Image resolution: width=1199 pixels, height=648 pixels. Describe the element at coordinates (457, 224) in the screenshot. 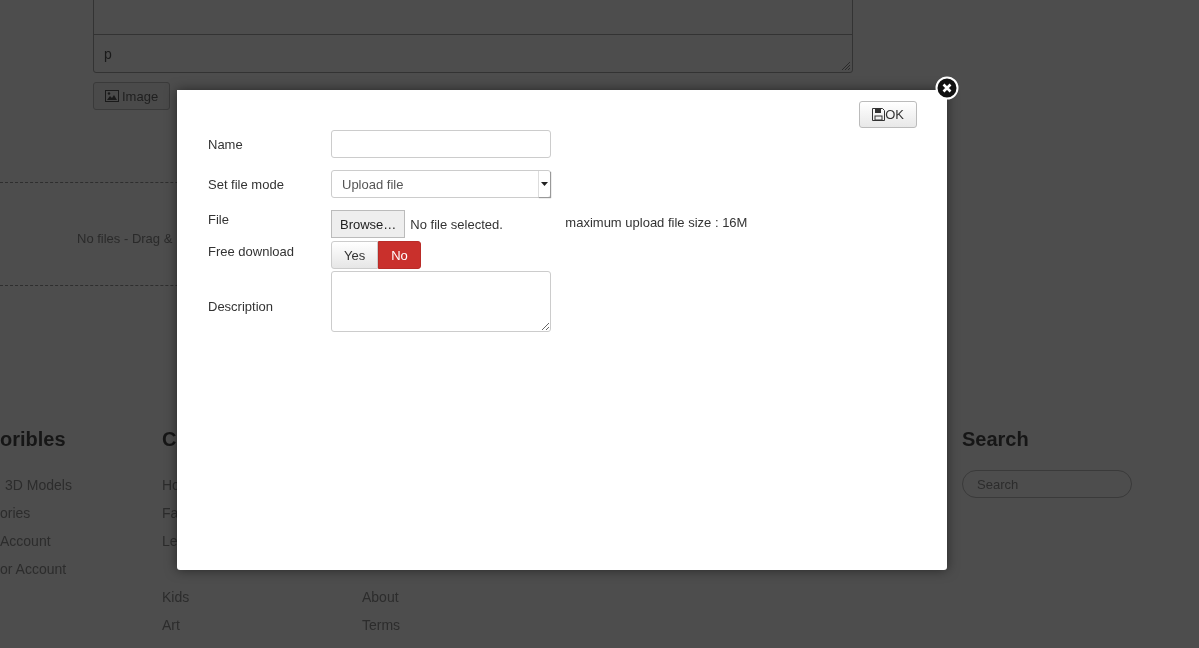

I see `file-status: No file selected.` at that location.